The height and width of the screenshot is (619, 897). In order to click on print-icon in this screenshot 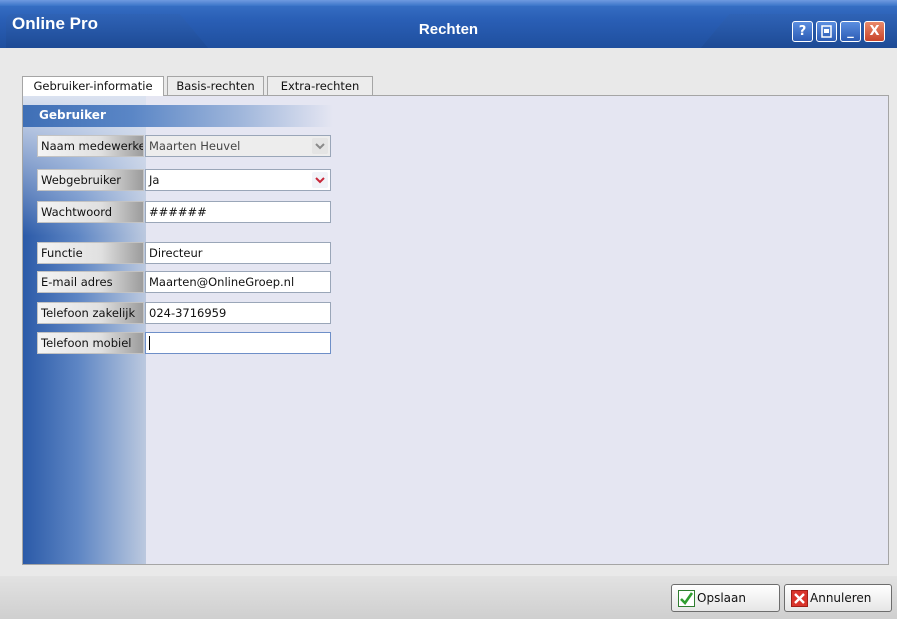, I will do `click(826, 31)`.